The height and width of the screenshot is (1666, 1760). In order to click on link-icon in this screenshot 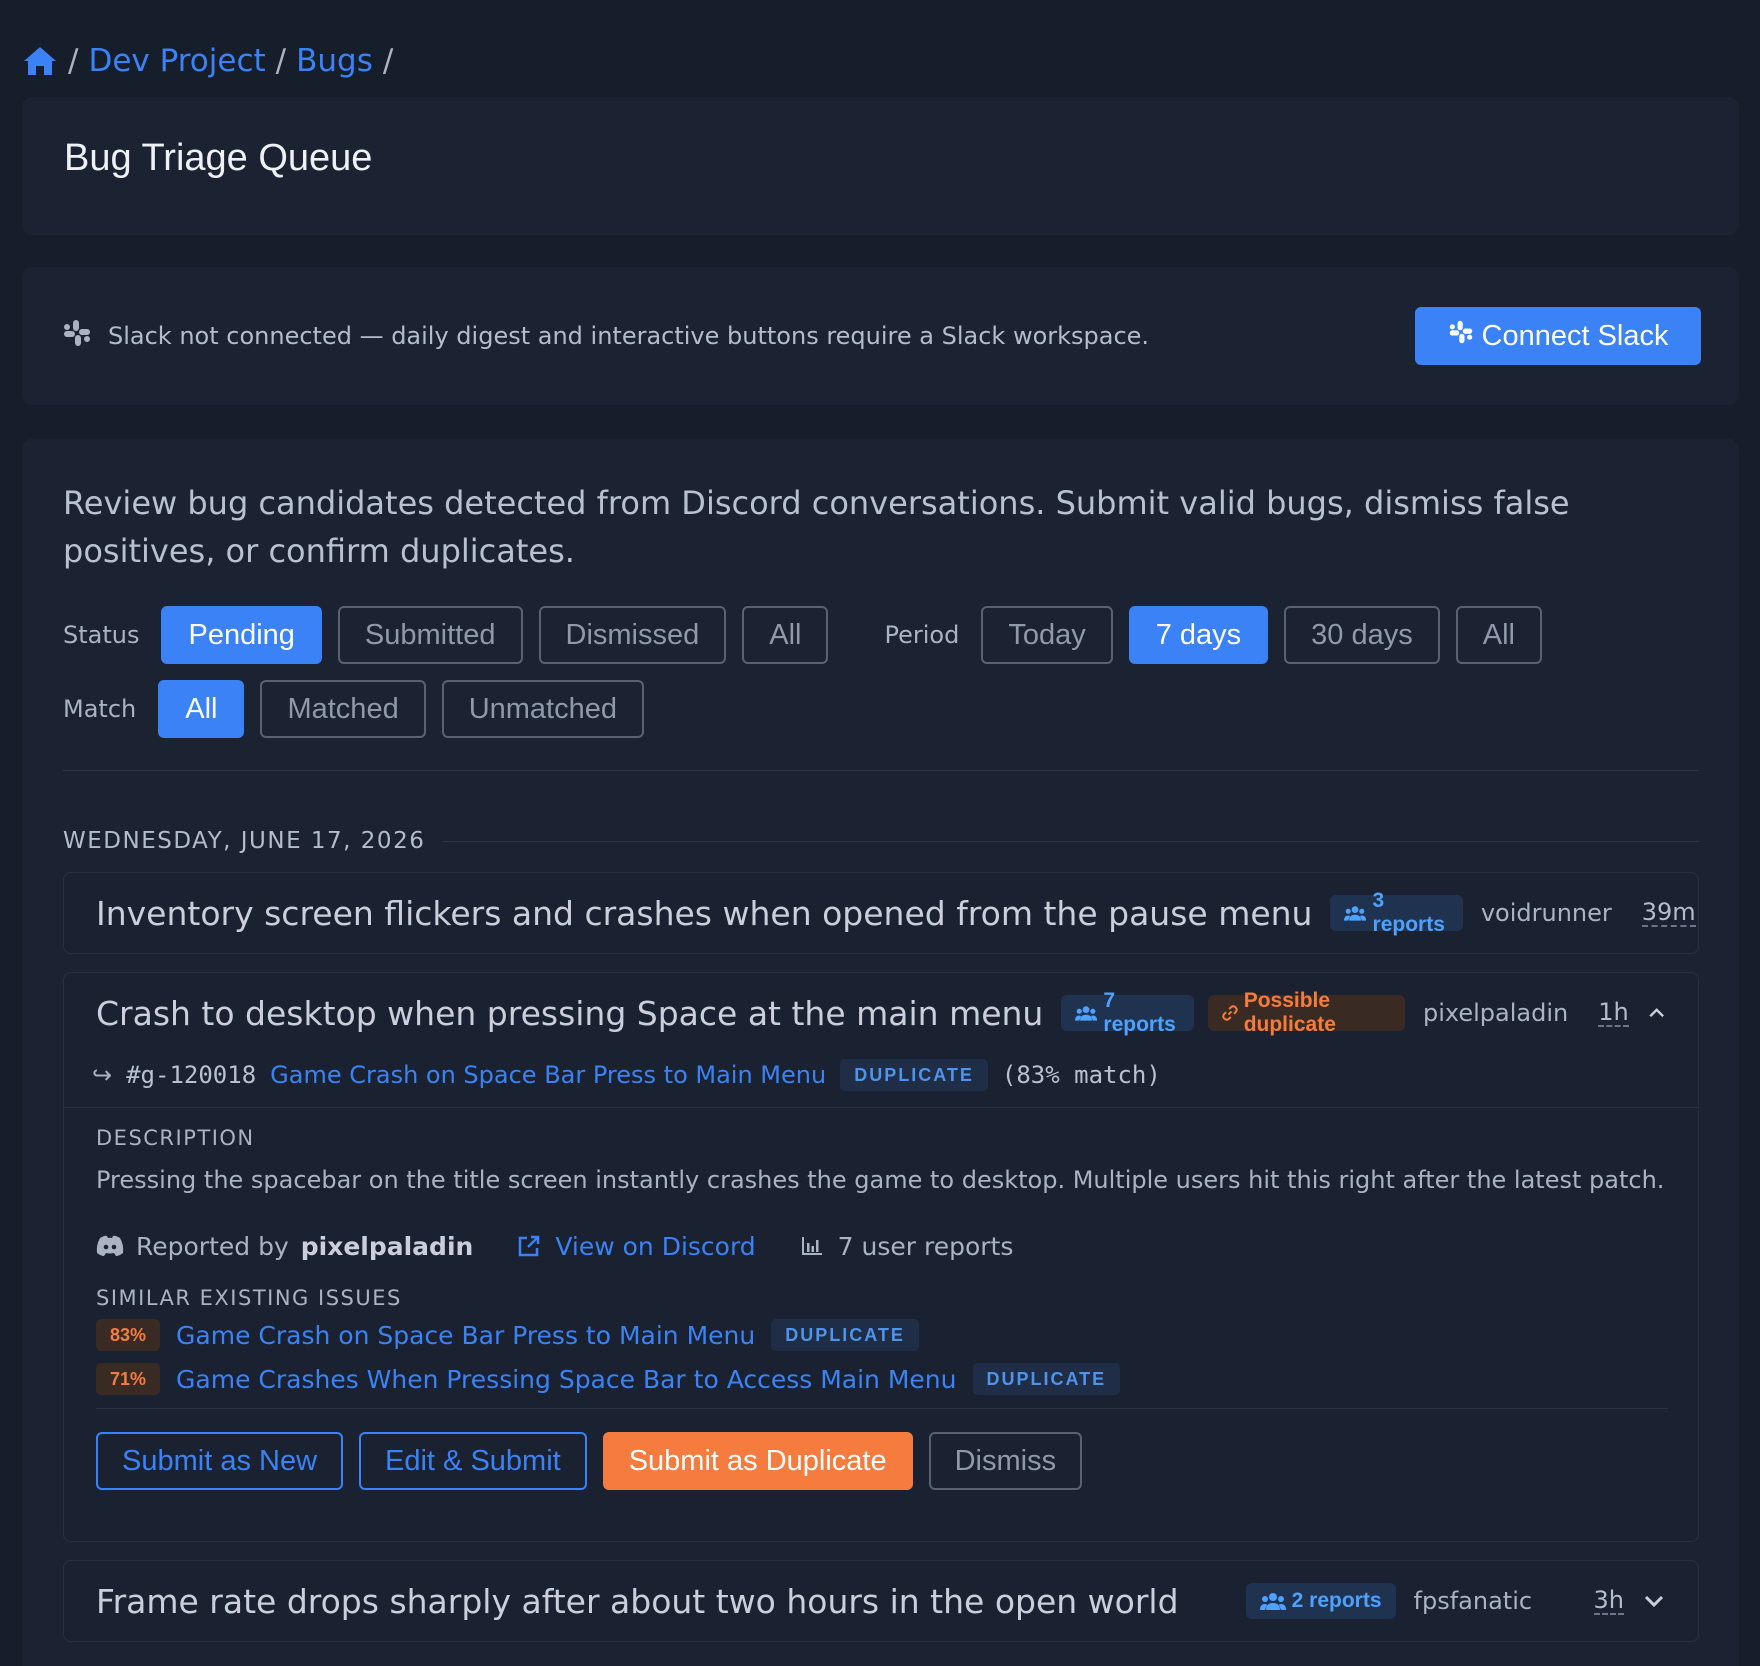, I will do `click(1229, 1013)`.